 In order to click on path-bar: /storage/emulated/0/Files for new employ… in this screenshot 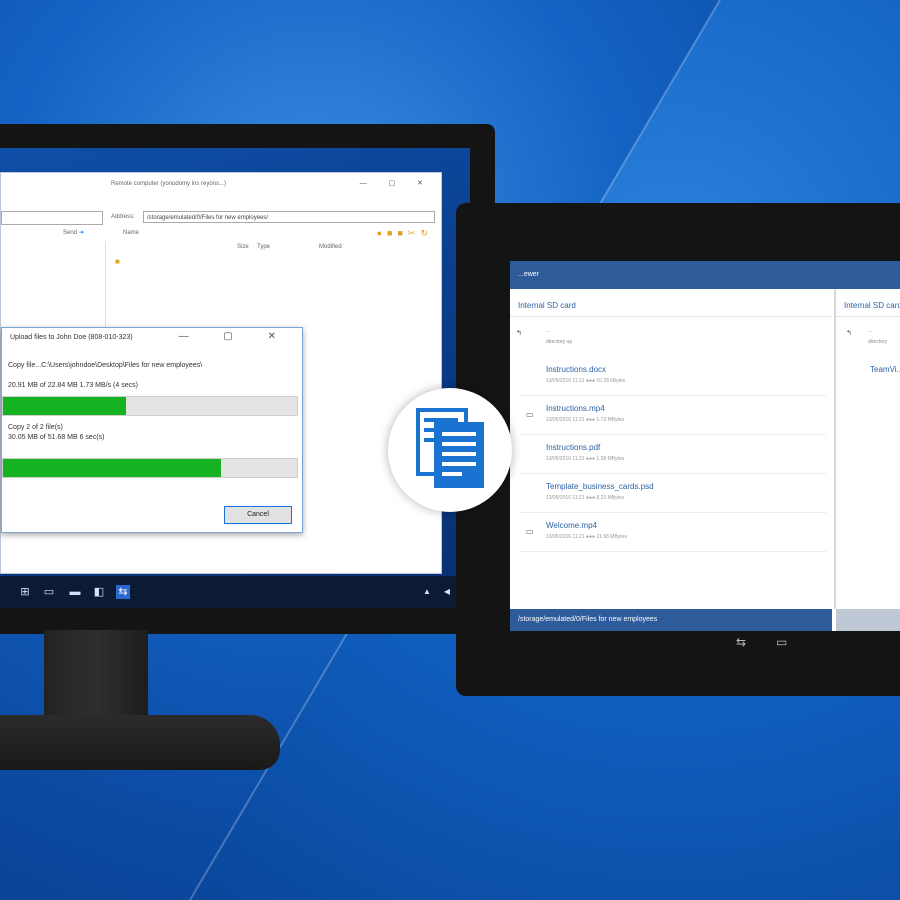, I will do `click(671, 620)`.